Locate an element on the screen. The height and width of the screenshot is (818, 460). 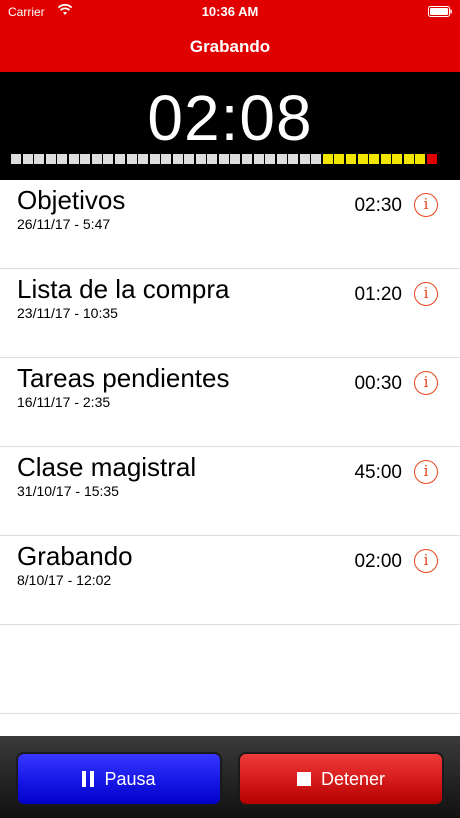
pause-button: Pausa is located at coordinates (119, 779).